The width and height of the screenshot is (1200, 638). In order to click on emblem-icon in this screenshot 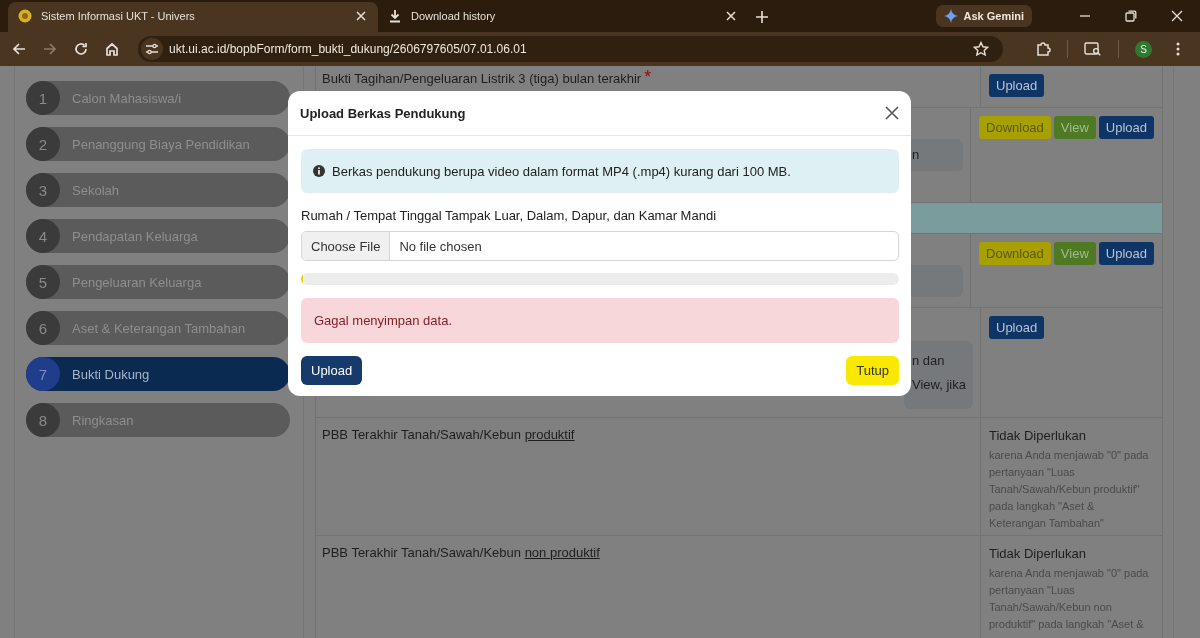, I will do `click(25, 16)`.